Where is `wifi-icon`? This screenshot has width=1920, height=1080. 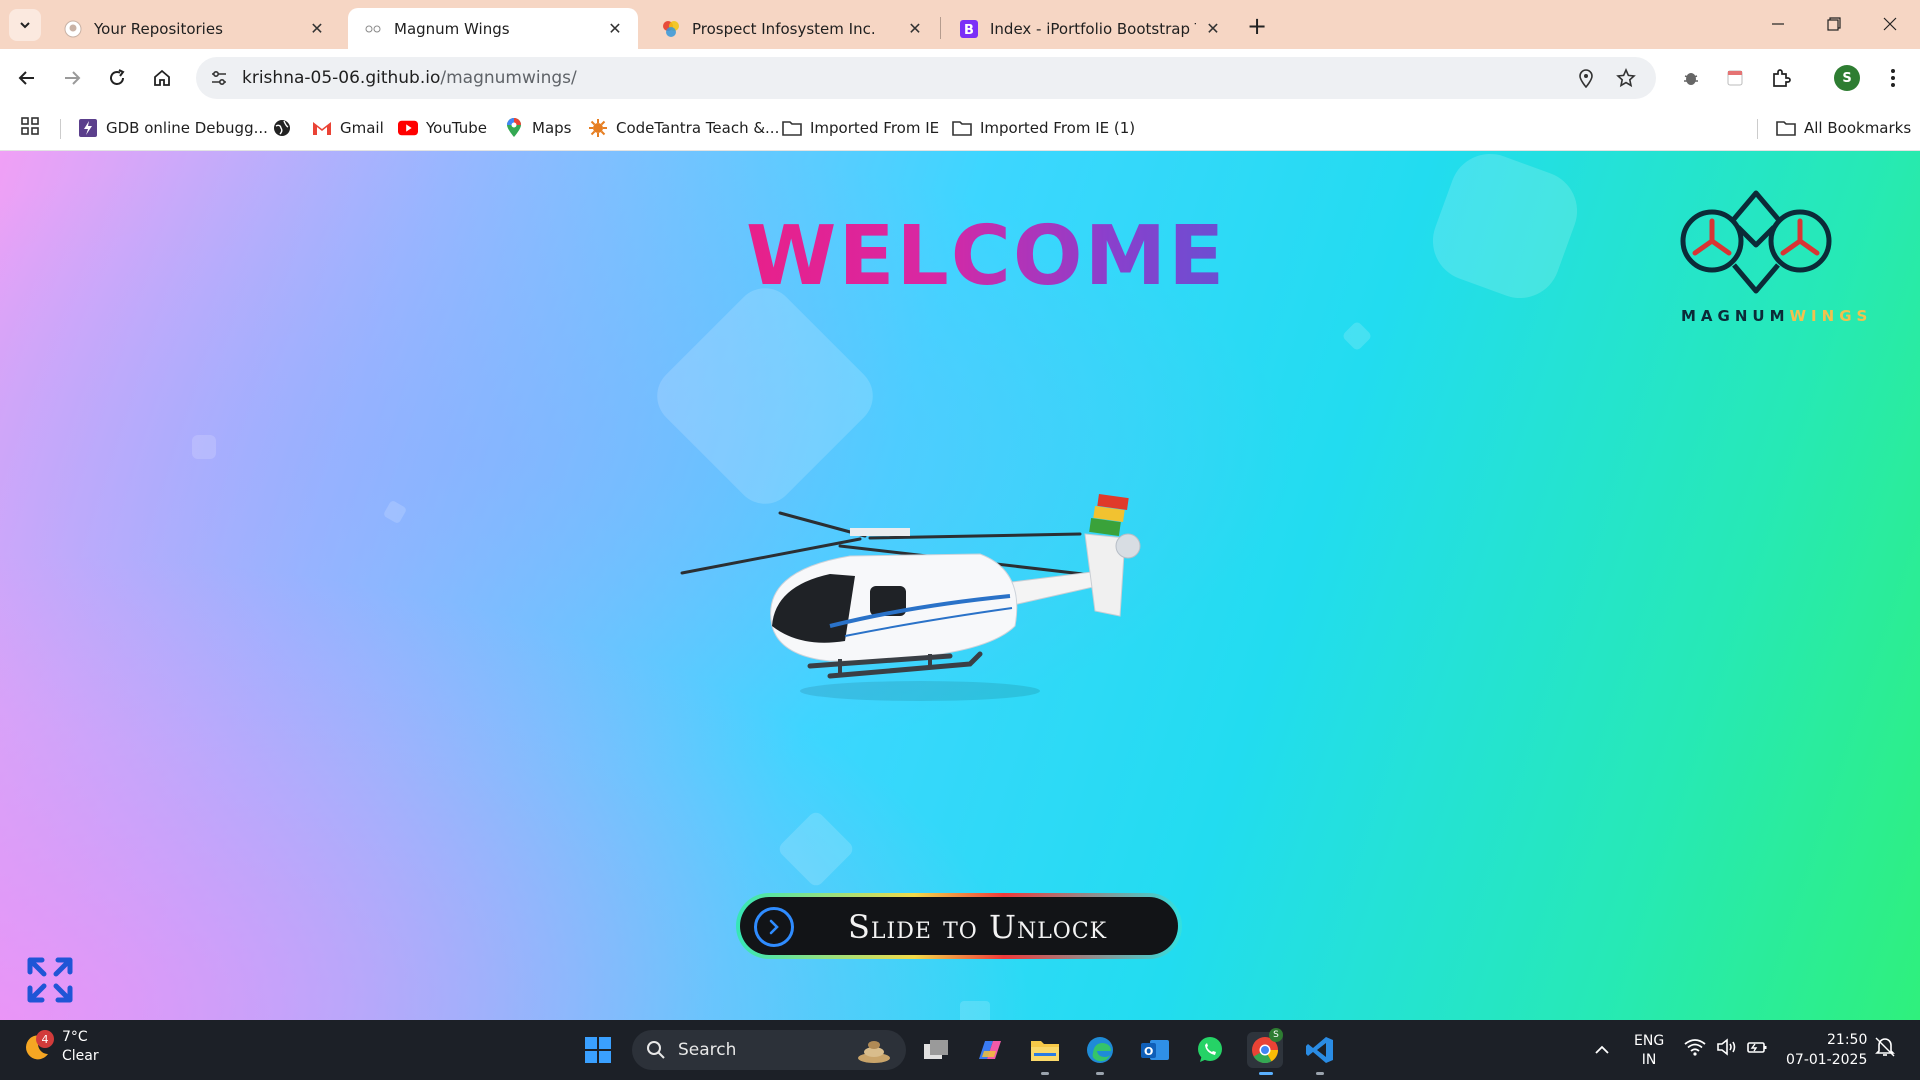 wifi-icon is located at coordinates (1695, 1049).